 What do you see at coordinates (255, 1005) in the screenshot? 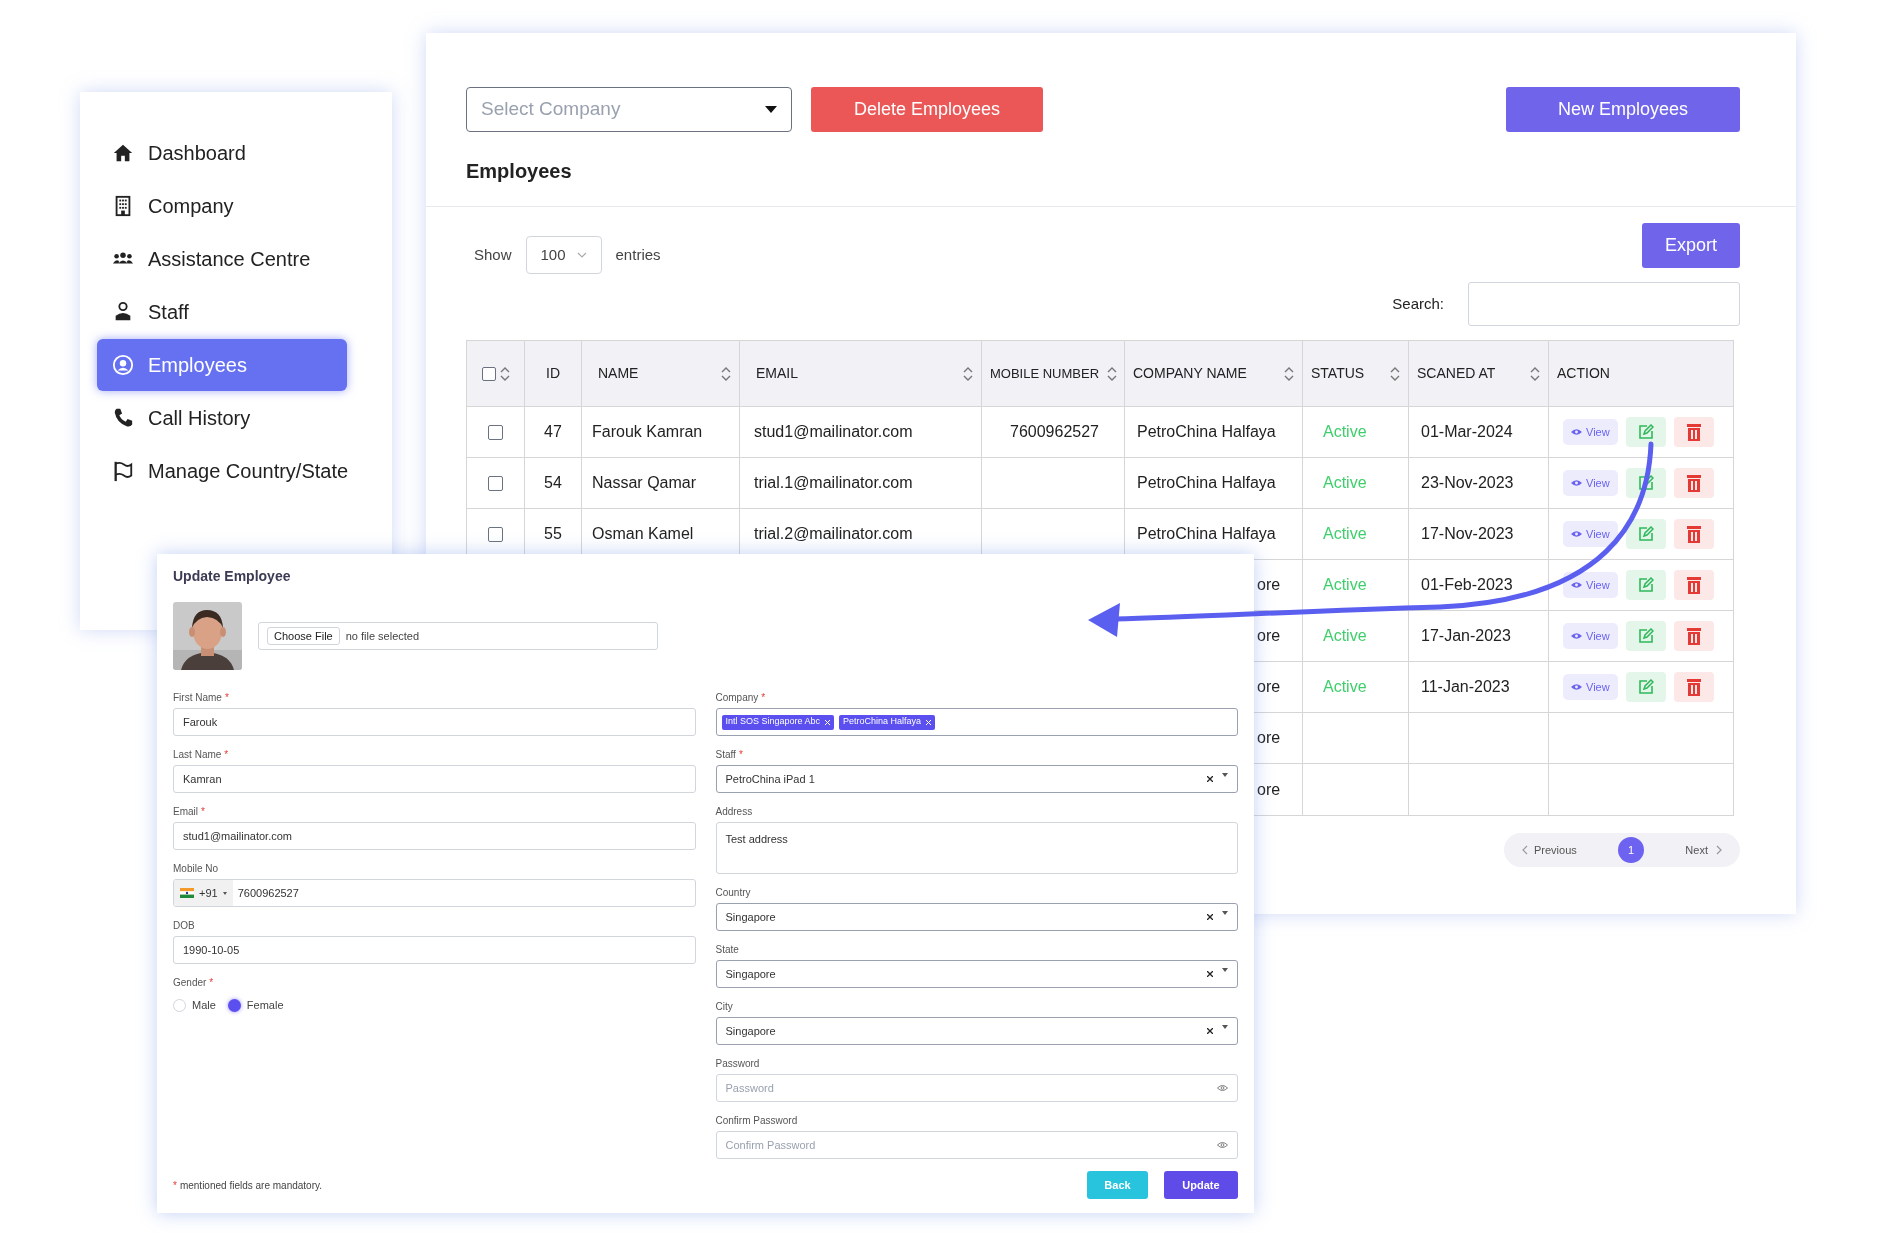
I see `radio-option: Female` at bounding box center [255, 1005].